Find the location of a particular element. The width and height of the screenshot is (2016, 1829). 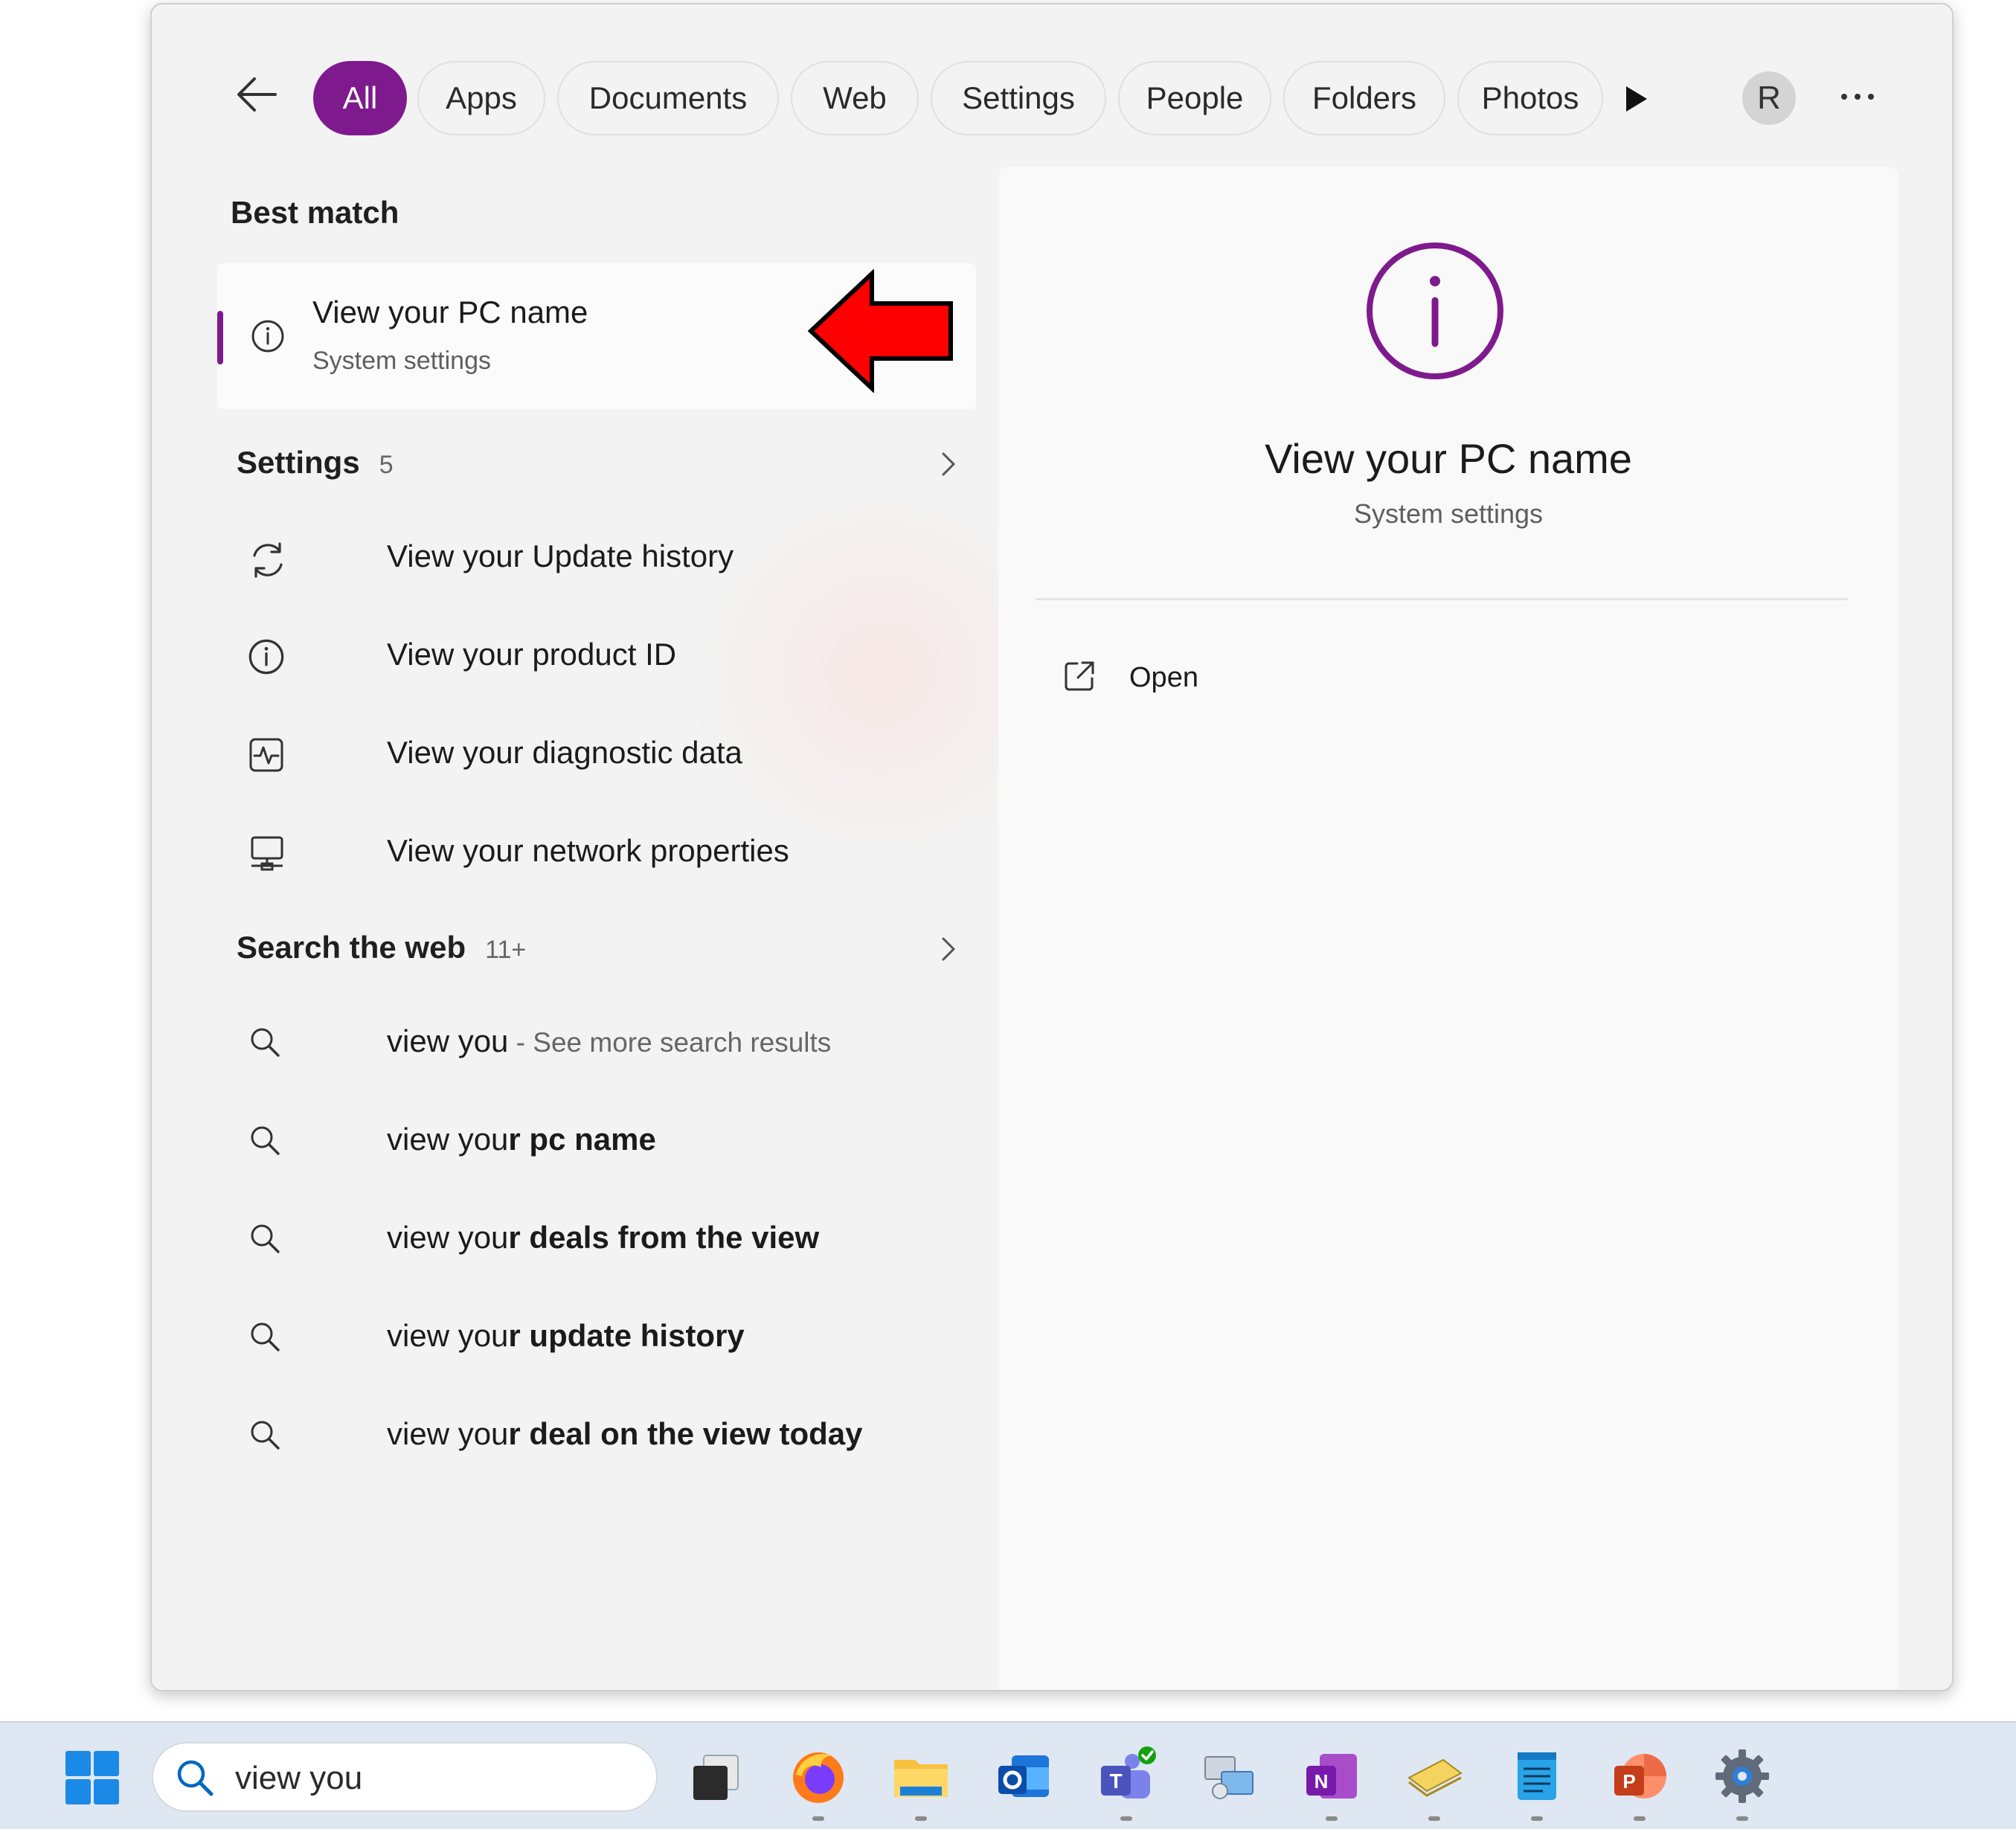

back-arrow-icon is located at coordinates (257, 94).